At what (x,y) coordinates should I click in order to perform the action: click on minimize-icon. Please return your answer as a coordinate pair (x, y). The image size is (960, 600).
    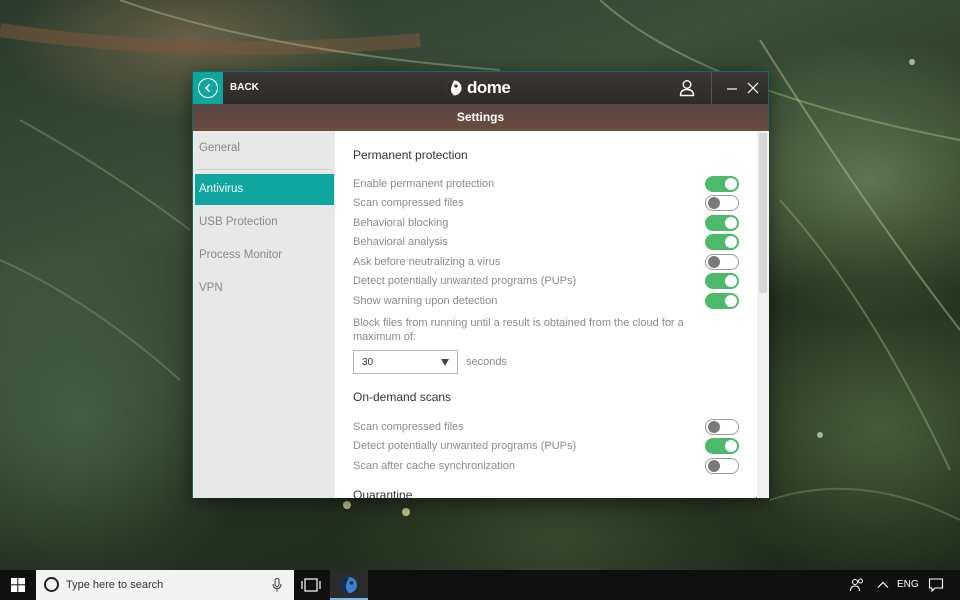
    Looking at the image, I should click on (732, 89).